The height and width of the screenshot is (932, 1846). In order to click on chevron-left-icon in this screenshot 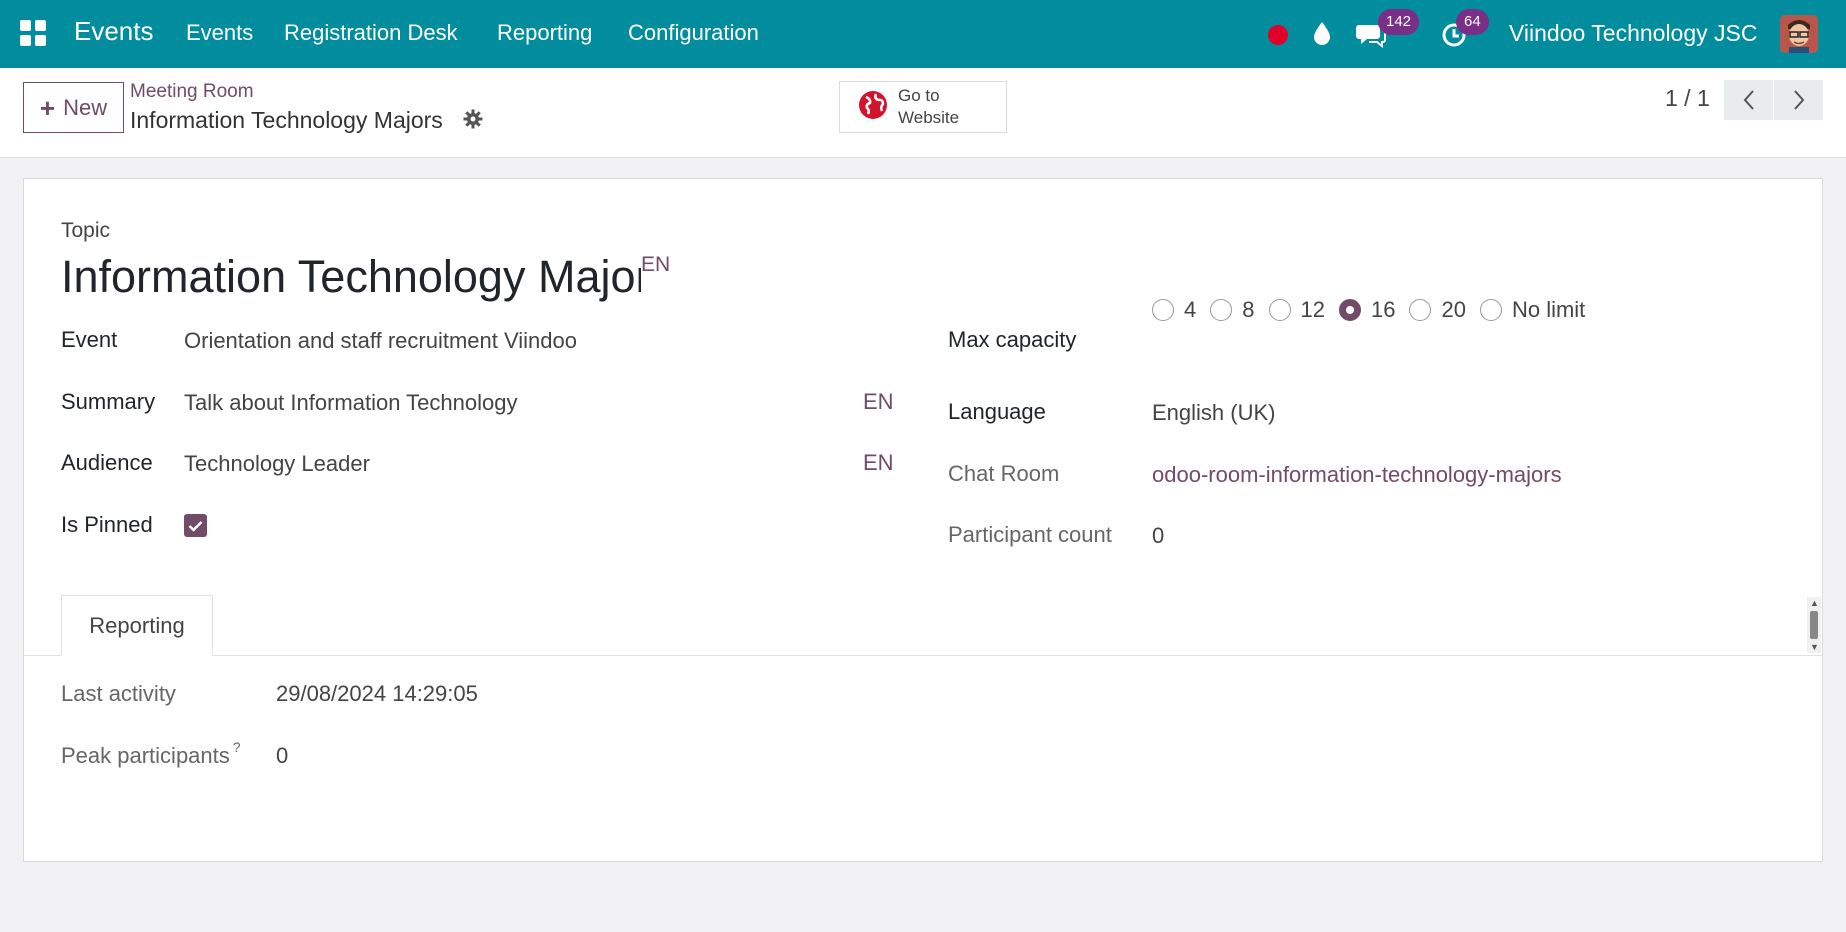, I will do `click(1748, 100)`.